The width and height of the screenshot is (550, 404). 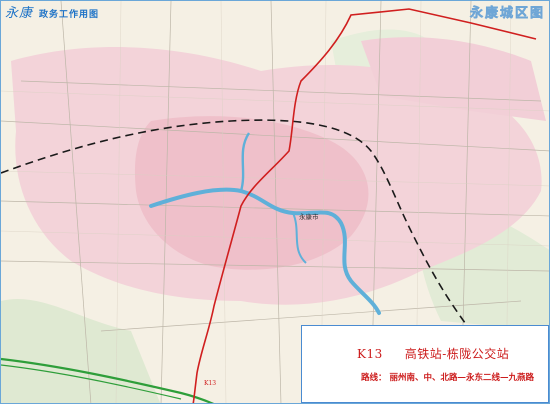 What do you see at coordinates (370, 354) in the screenshot?
I see `route-code: K13` at bounding box center [370, 354].